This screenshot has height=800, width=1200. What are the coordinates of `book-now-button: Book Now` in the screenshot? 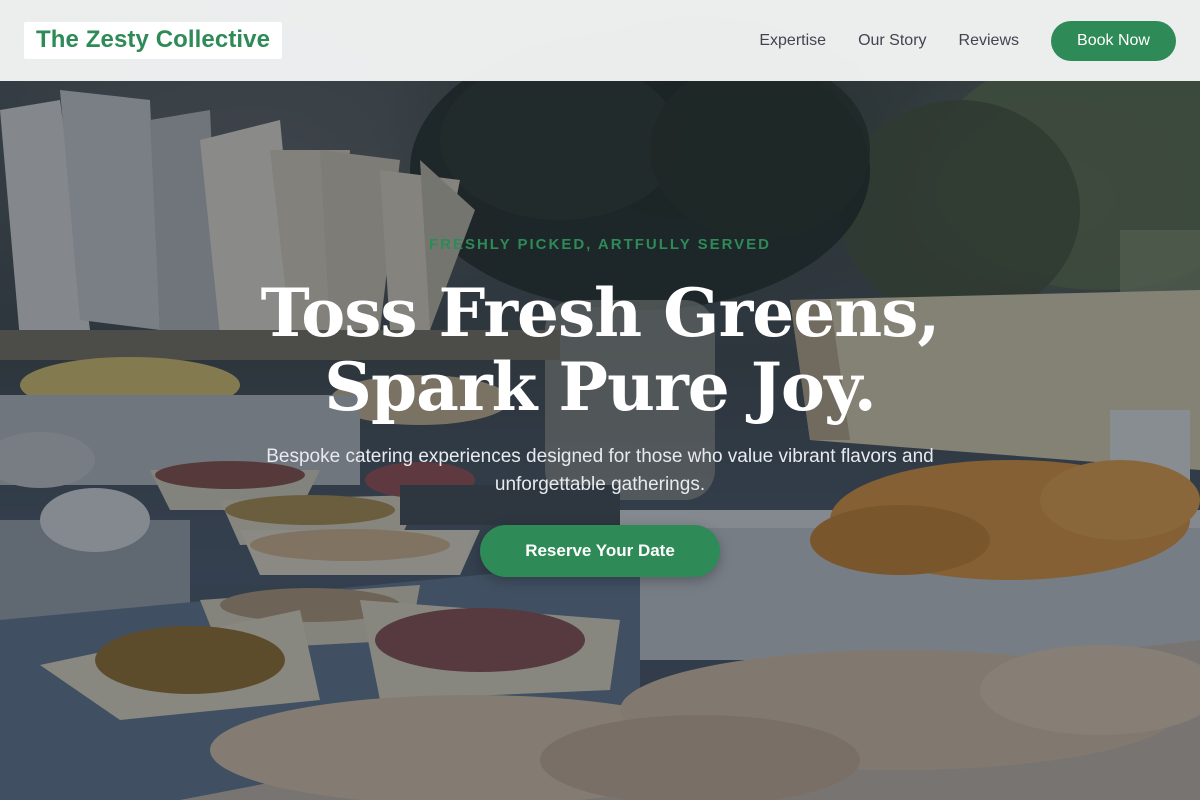 It's located at (1113, 40).